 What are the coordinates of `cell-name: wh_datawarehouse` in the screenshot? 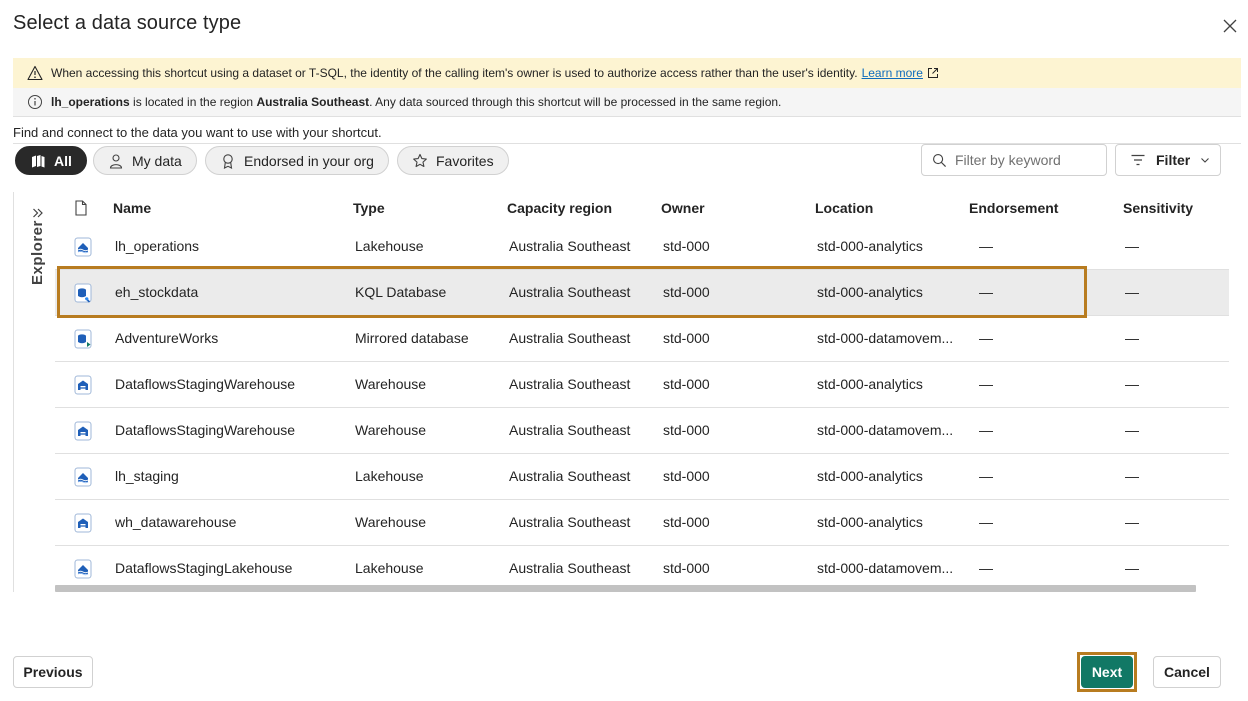 It's located at (176, 522).